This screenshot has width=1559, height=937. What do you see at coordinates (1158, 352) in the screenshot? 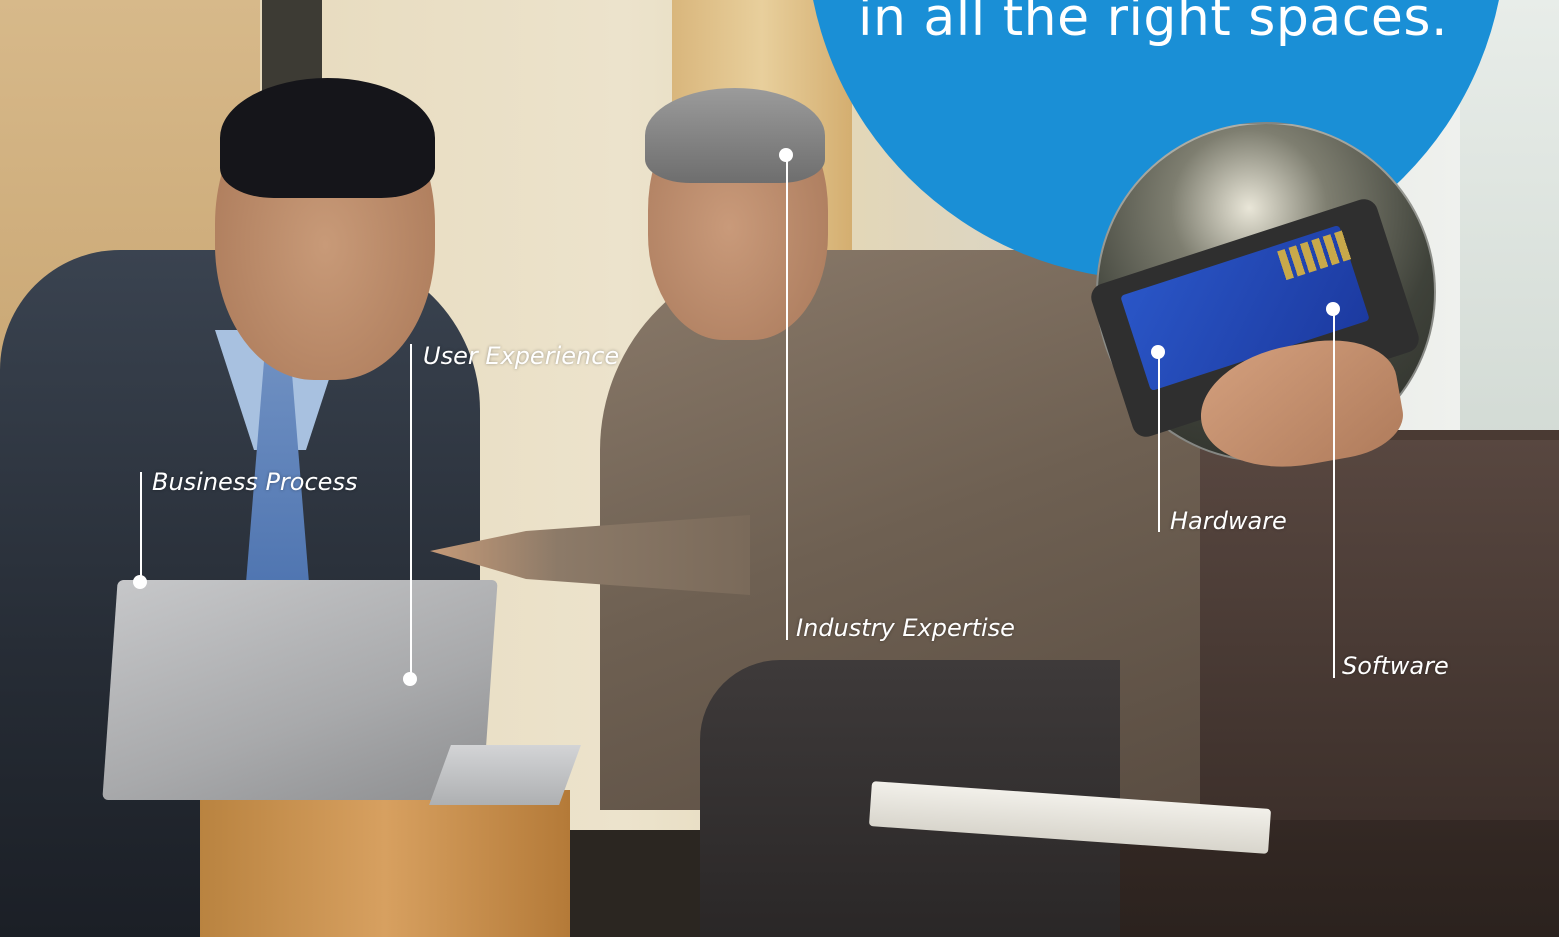
I see `callout-dot-hardware` at bounding box center [1158, 352].